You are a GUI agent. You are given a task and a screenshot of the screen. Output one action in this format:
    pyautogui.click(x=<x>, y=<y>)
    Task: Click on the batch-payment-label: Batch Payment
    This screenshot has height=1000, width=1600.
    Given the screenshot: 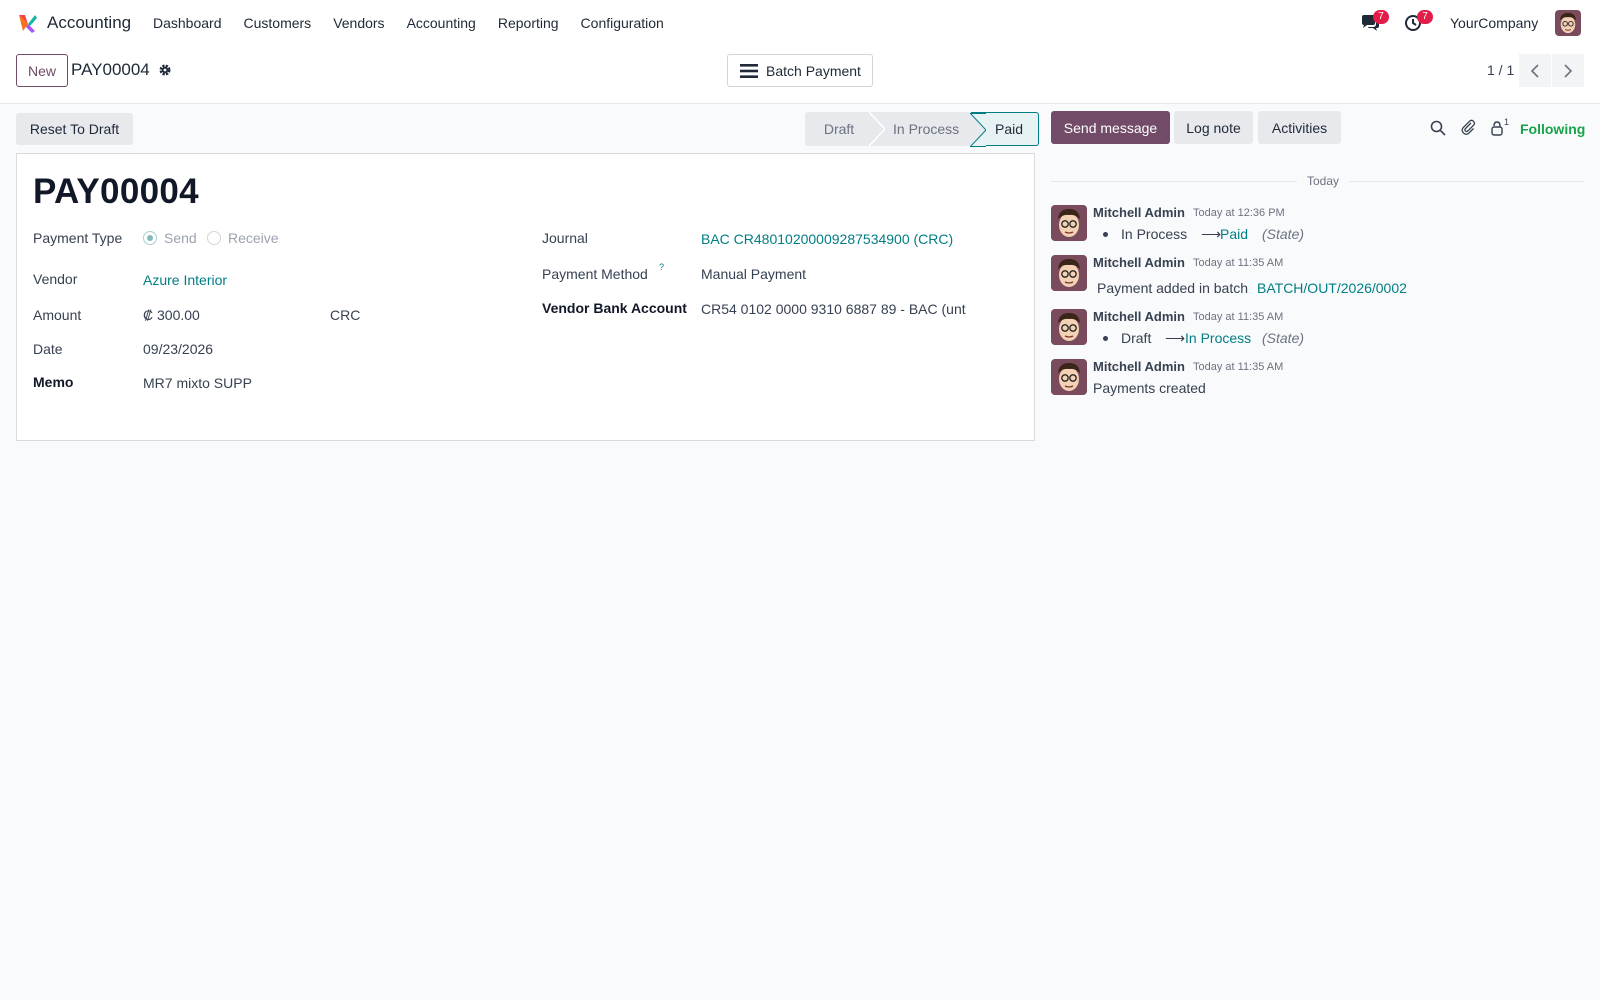 What is the action you would take?
    pyautogui.click(x=813, y=70)
    